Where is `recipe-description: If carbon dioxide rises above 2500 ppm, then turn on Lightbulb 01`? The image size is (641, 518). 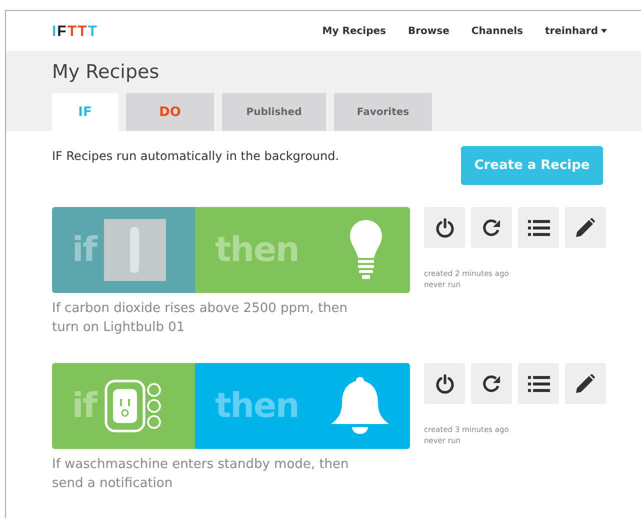
recipe-description: If carbon dioxide rises above 2500 ppm, then turn on Lightbulb 01 is located at coordinates (200, 318).